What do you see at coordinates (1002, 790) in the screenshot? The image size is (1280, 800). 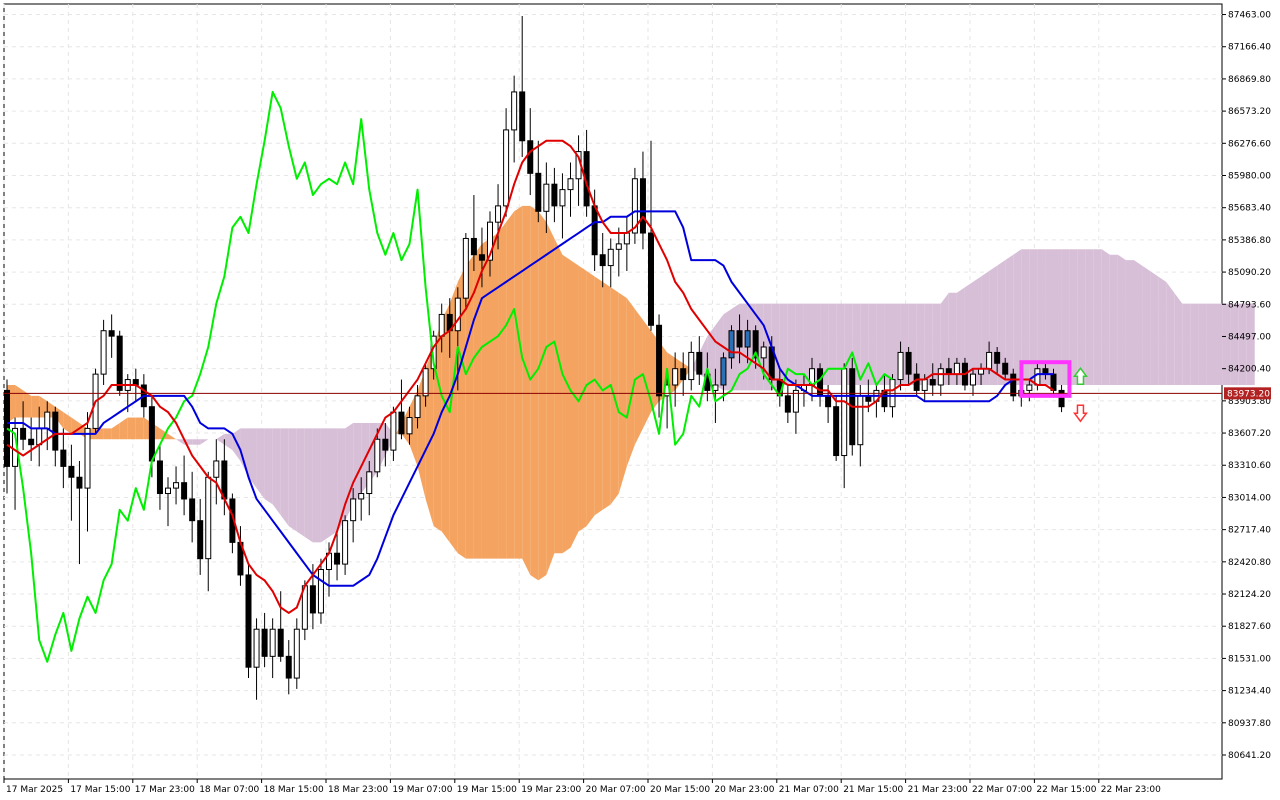 I see `x-tick-label: 22 Mar 07:00` at bounding box center [1002, 790].